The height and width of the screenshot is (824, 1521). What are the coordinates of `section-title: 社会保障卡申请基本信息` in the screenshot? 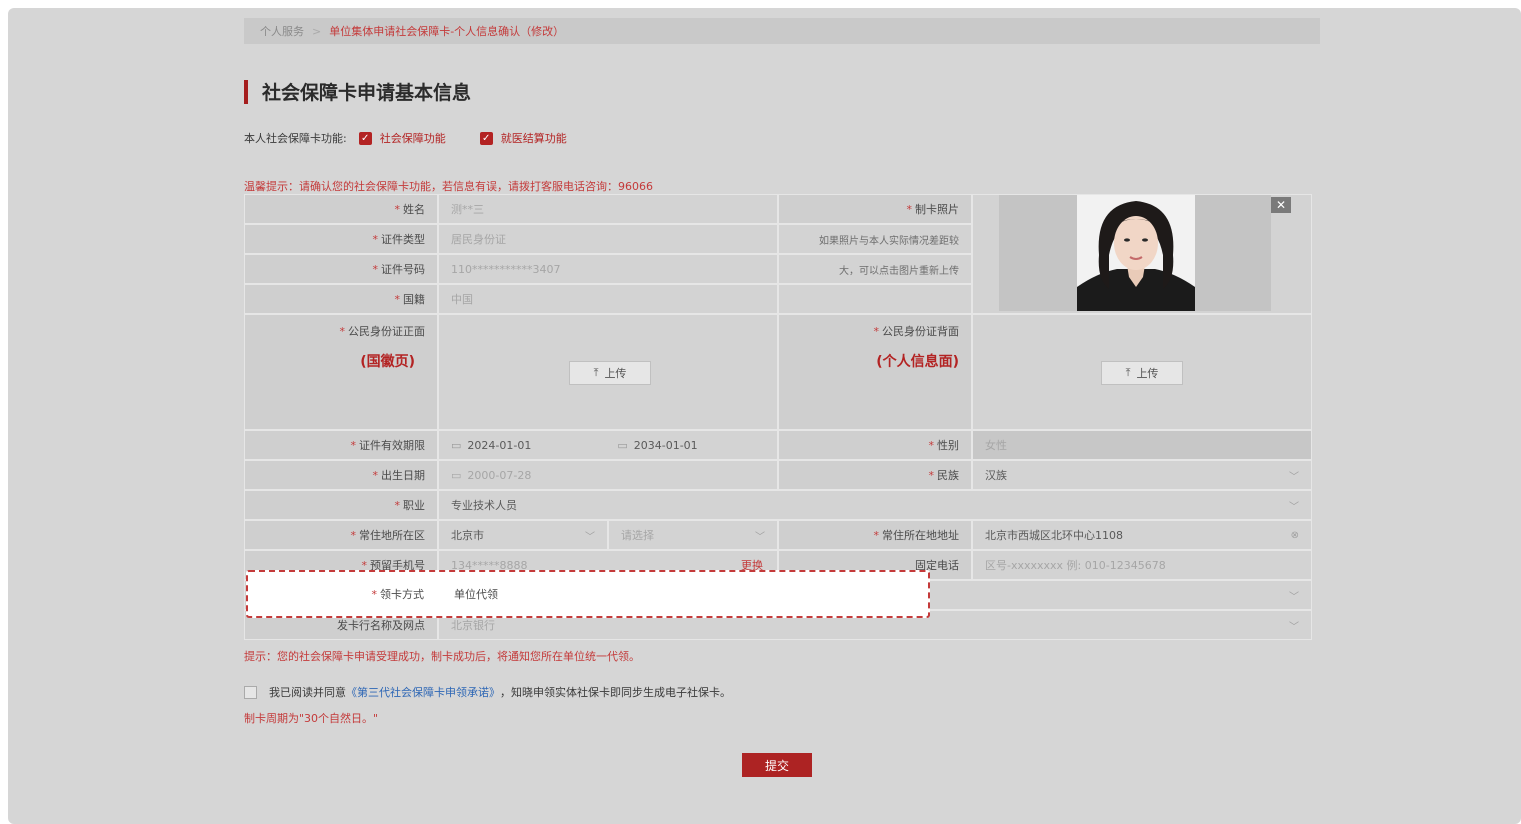 It's located at (357, 91).